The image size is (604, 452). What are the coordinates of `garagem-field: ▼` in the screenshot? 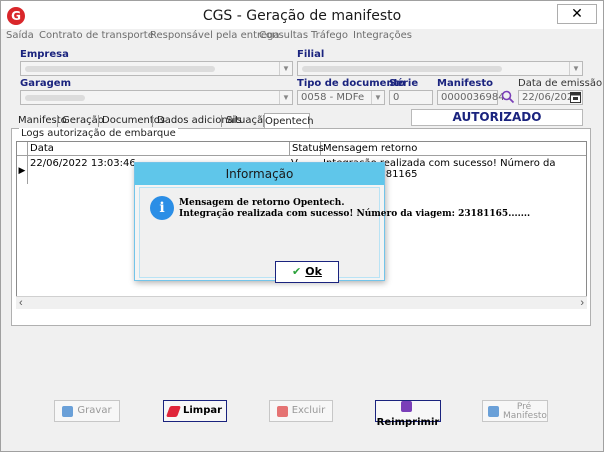 It's located at (156, 97).